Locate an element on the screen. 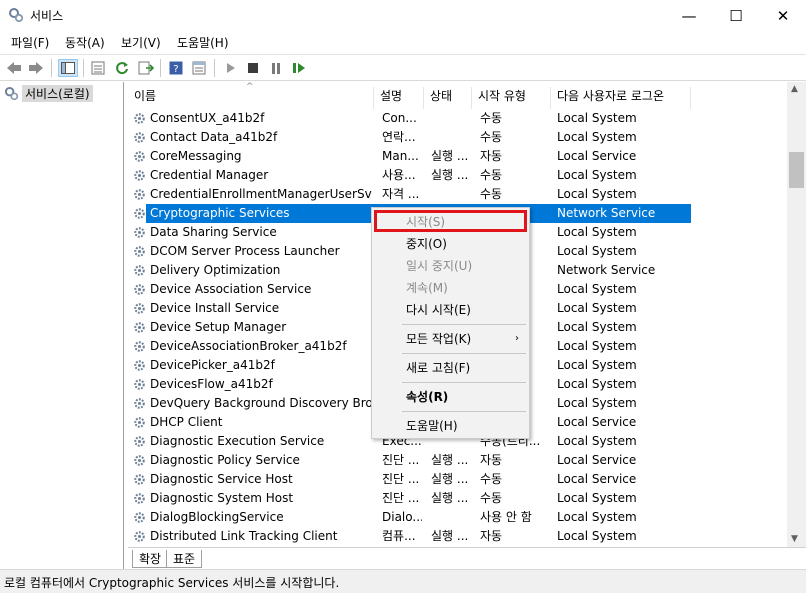  stop-icon is located at coordinates (253, 68).